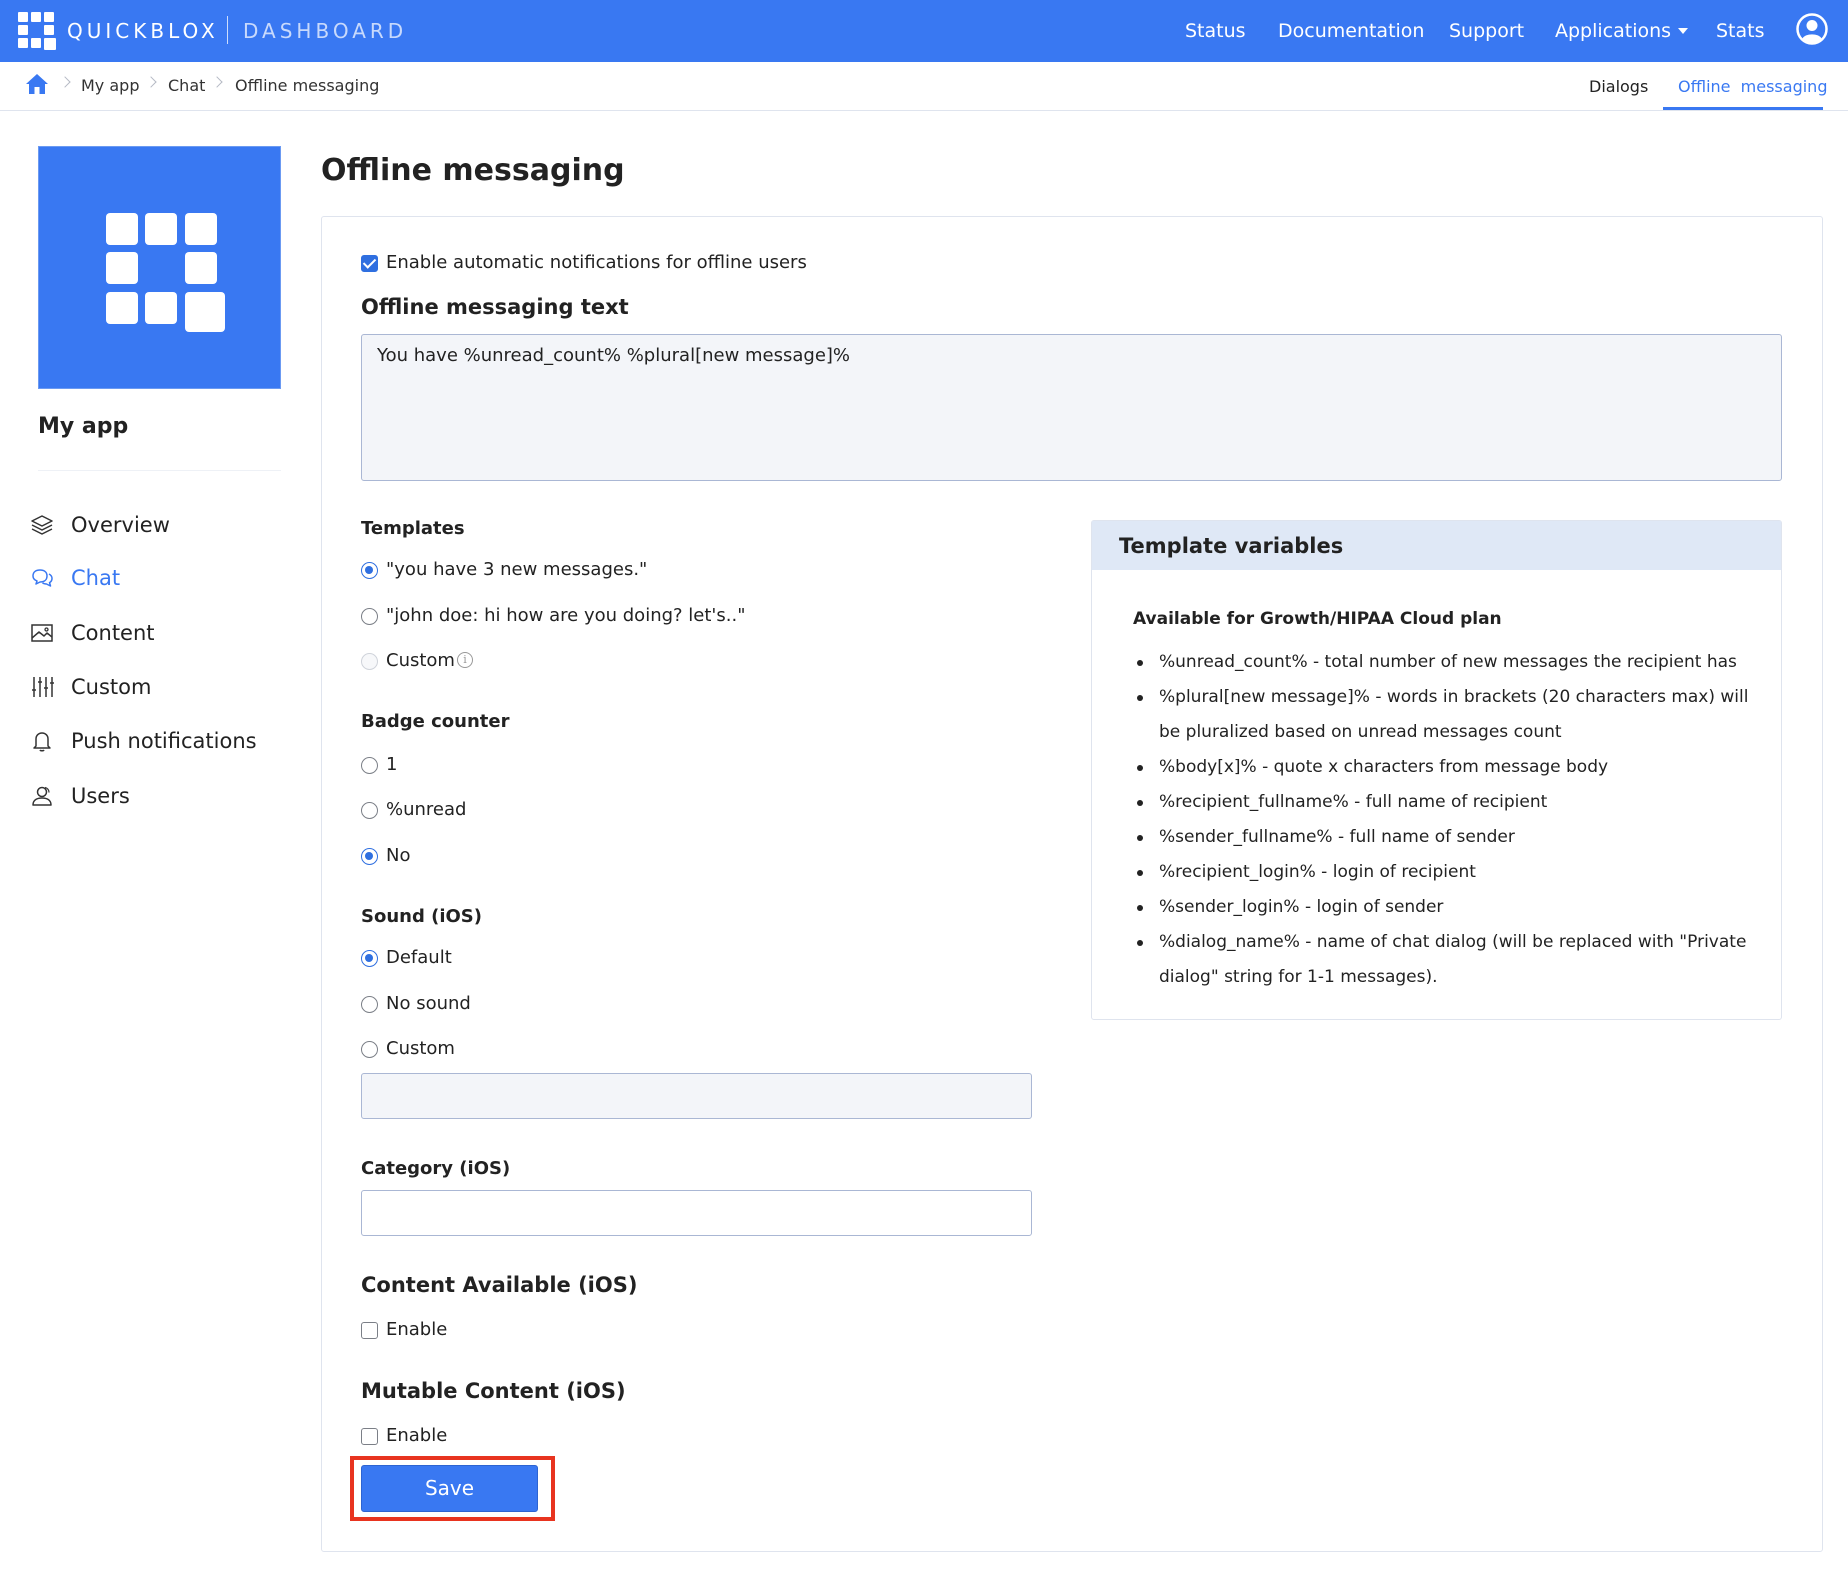  What do you see at coordinates (42, 578) in the screenshot?
I see `chat-icon` at bounding box center [42, 578].